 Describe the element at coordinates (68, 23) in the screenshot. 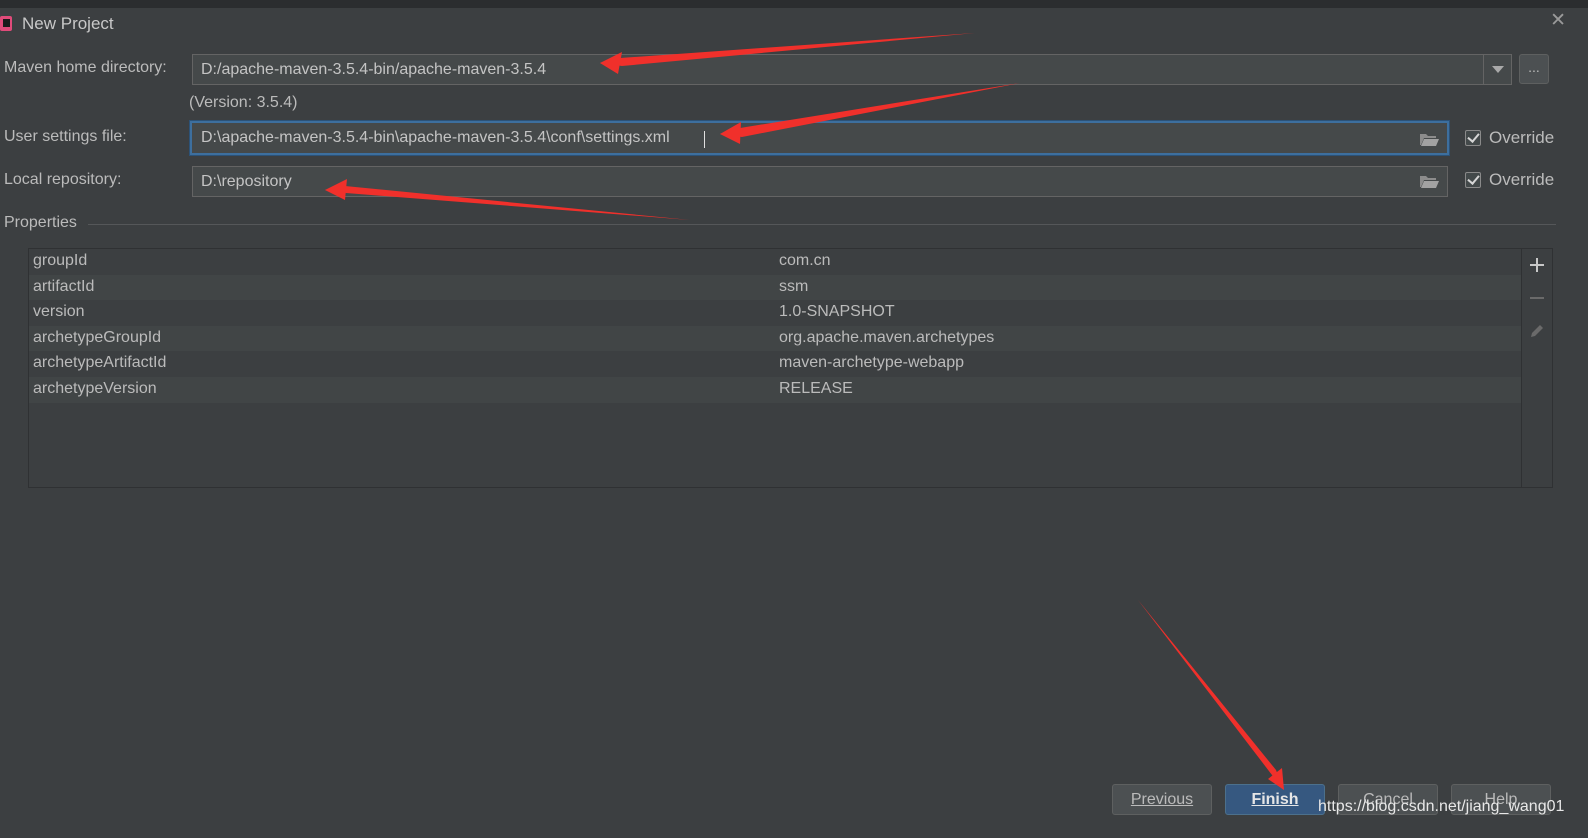

I see `dialog-title: New Project` at that location.